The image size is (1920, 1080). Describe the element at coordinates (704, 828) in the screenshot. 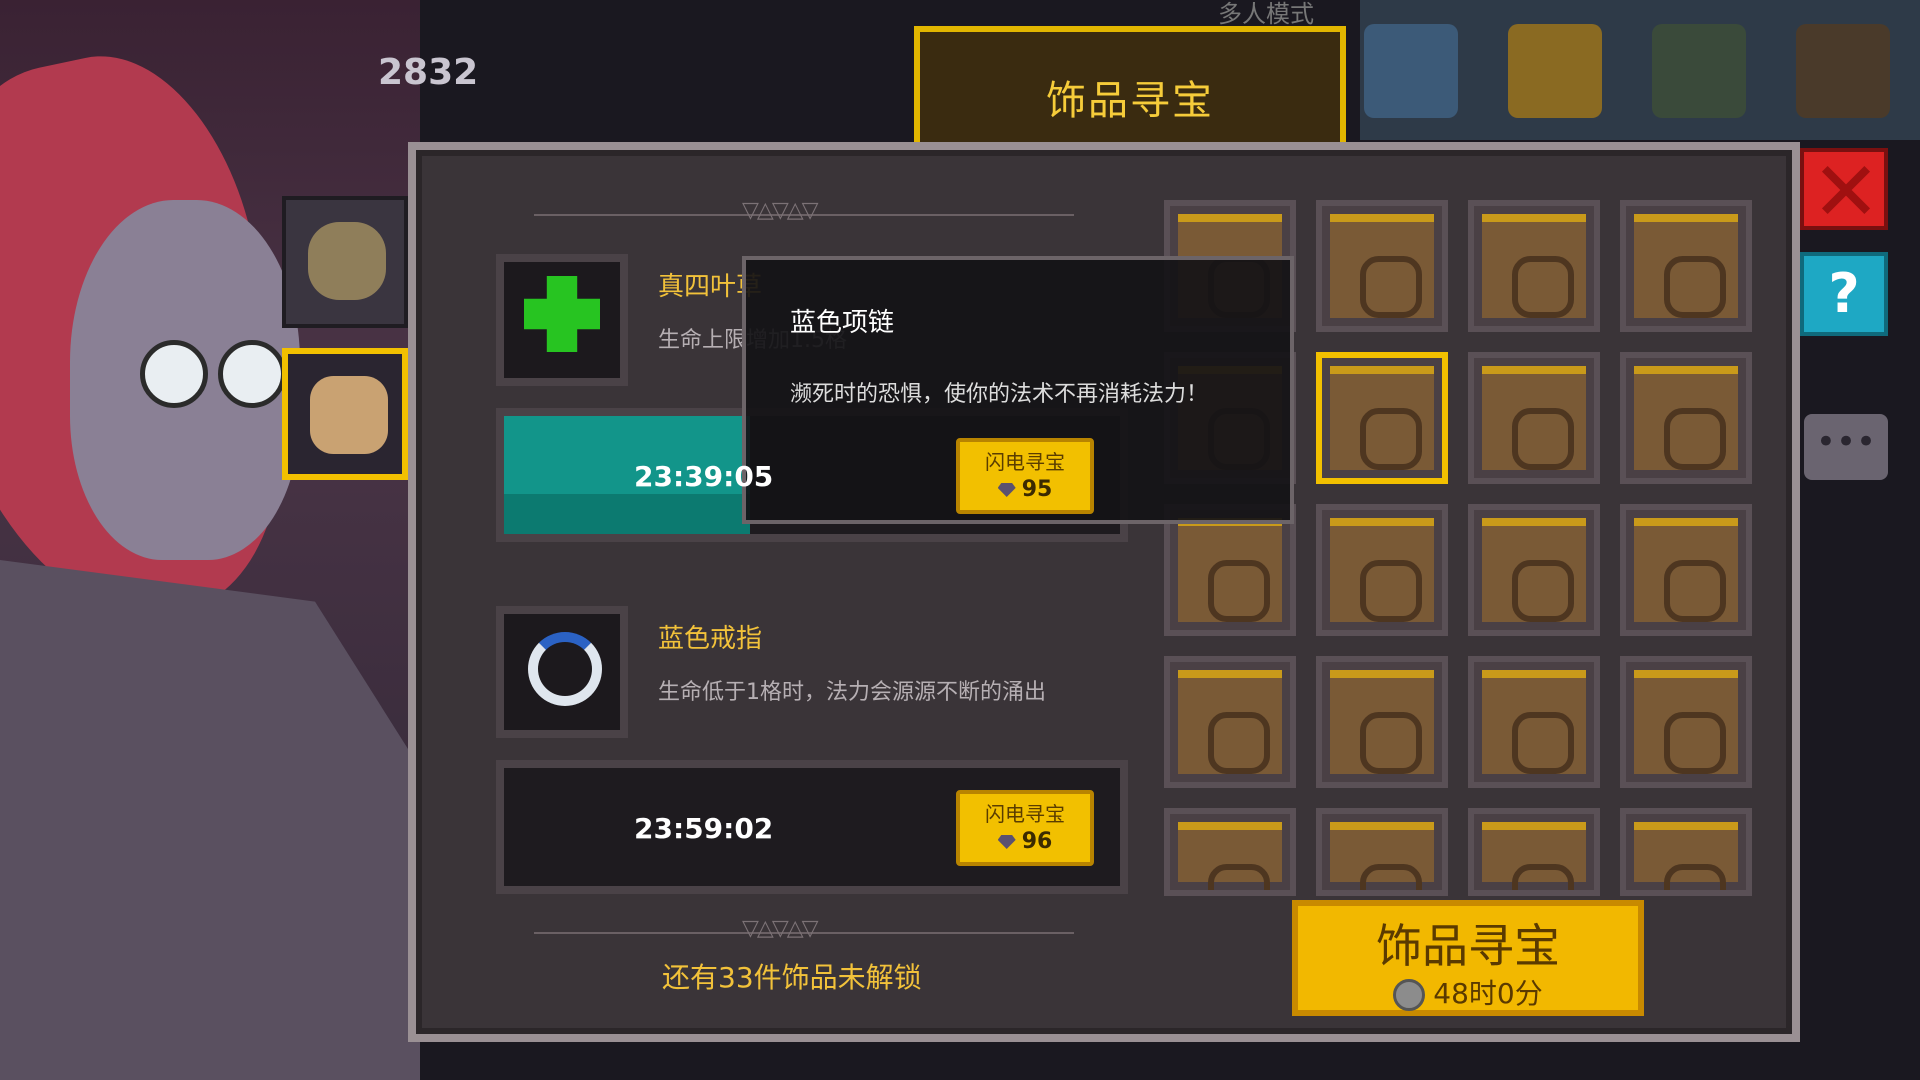

I see `timer-text: 23:59:02` at that location.